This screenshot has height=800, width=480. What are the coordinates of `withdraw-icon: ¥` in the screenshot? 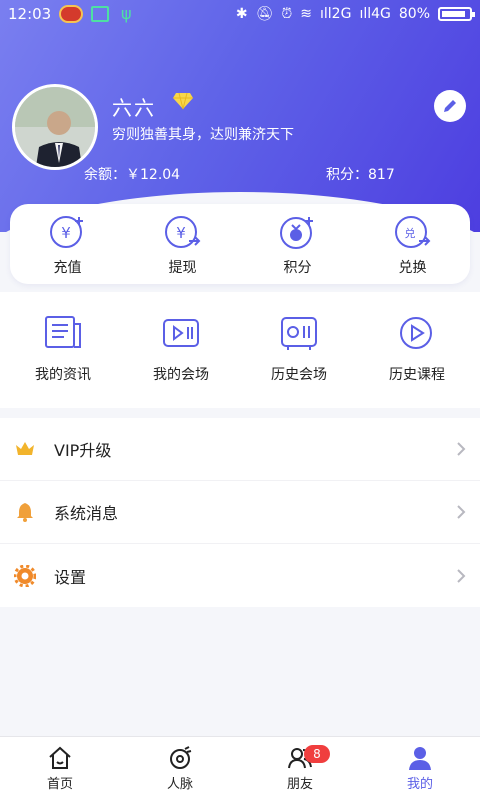 It's located at (182, 232).